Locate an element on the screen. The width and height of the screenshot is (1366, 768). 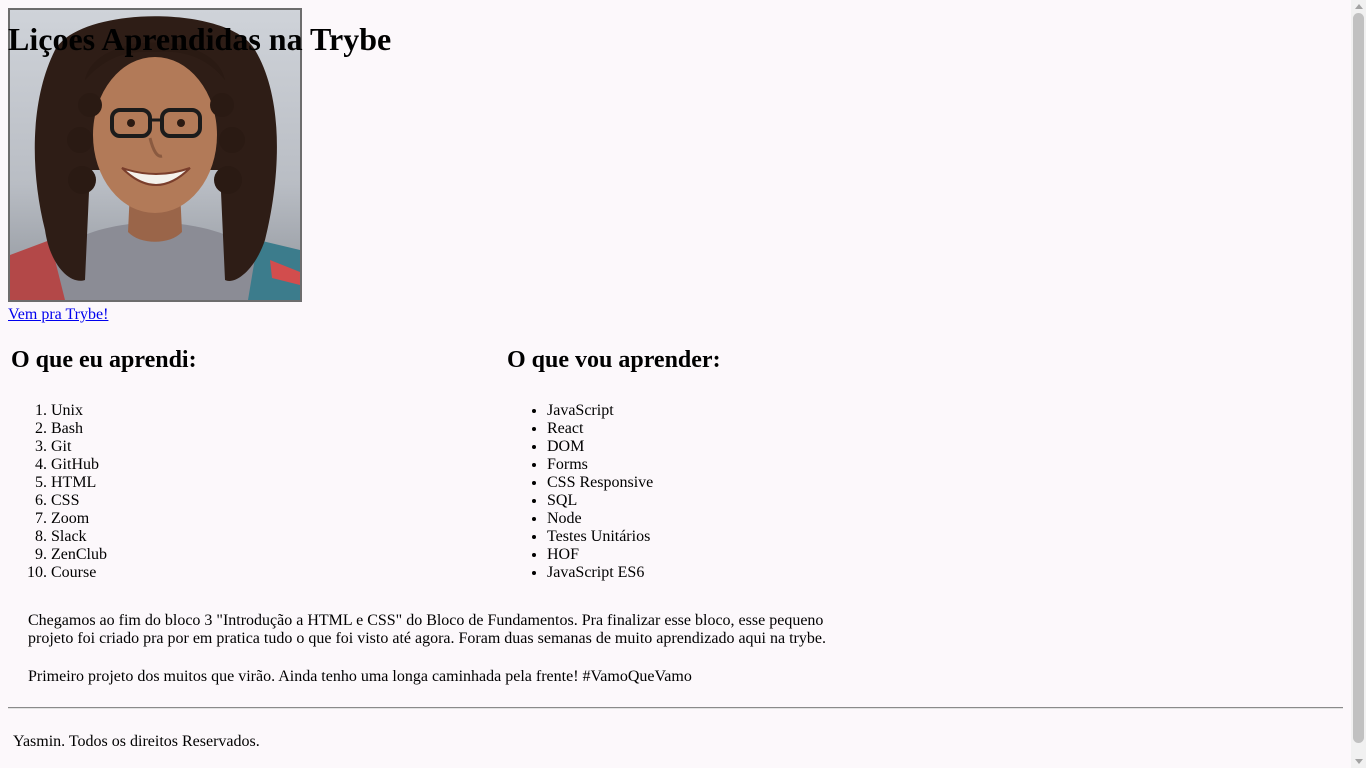
to-learn-item: Forms is located at coordinates (634, 465).